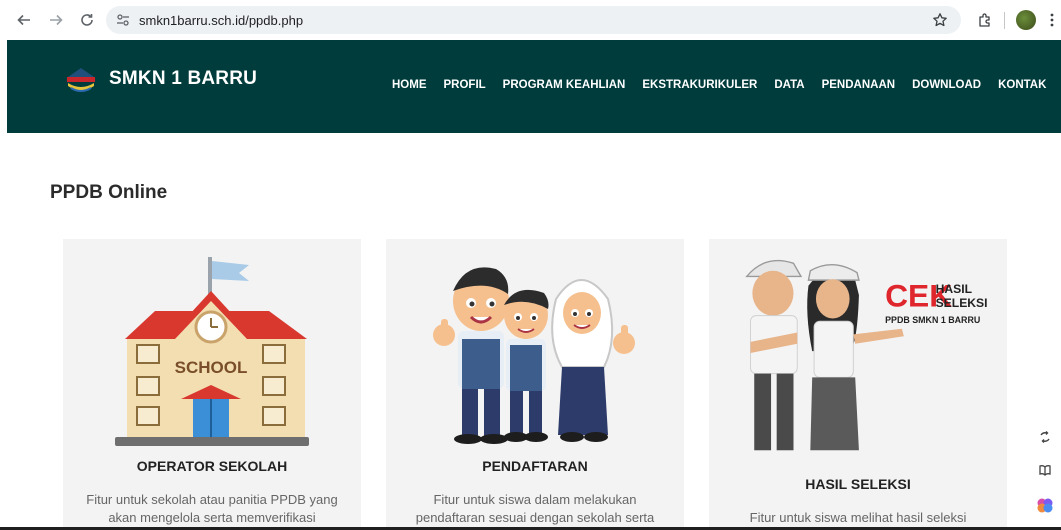 The image size is (1061, 530). What do you see at coordinates (866, 355) in the screenshot?
I see `cek-hasil-seleksi-illustration: CEK HASIL SELEKSI PPDB SMKN 1 BARRU` at bounding box center [866, 355].